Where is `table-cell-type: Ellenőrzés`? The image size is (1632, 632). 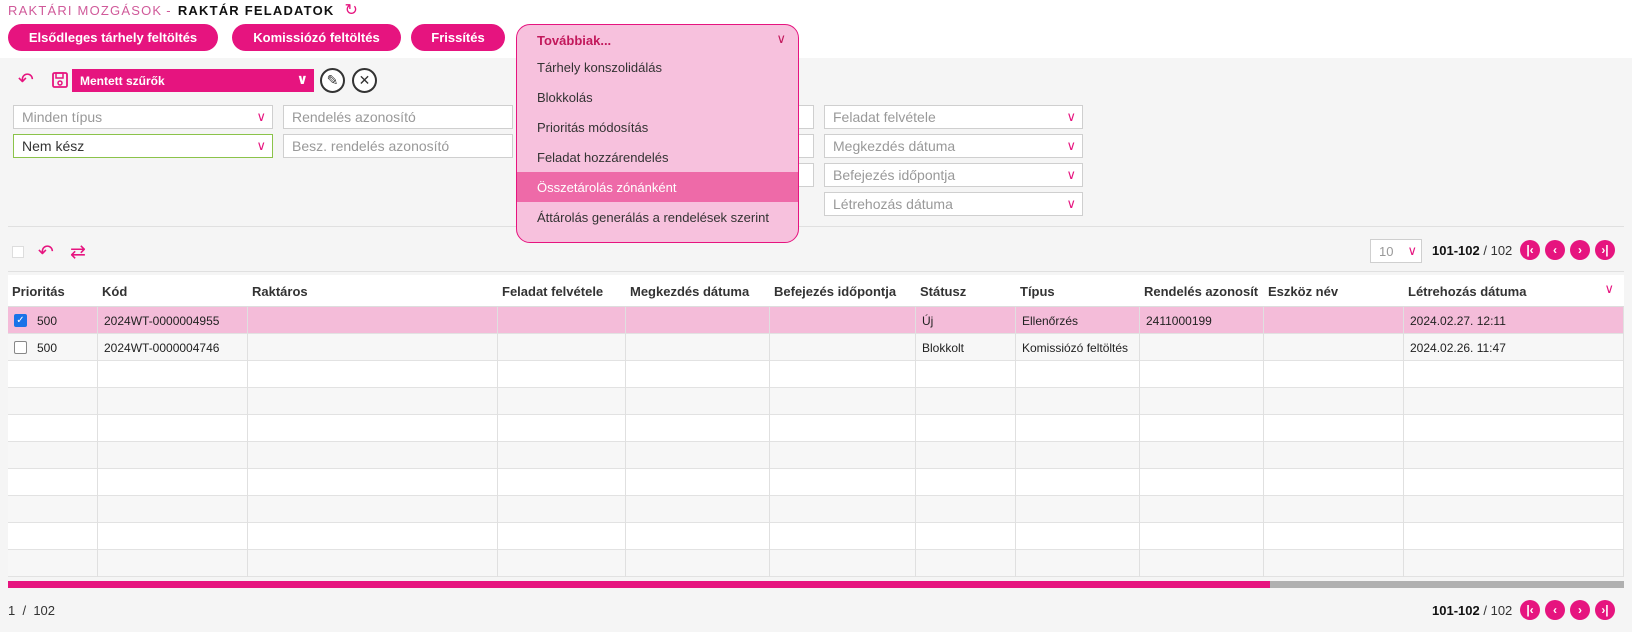
table-cell-type: Ellenőrzés is located at coordinates (1078, 320).